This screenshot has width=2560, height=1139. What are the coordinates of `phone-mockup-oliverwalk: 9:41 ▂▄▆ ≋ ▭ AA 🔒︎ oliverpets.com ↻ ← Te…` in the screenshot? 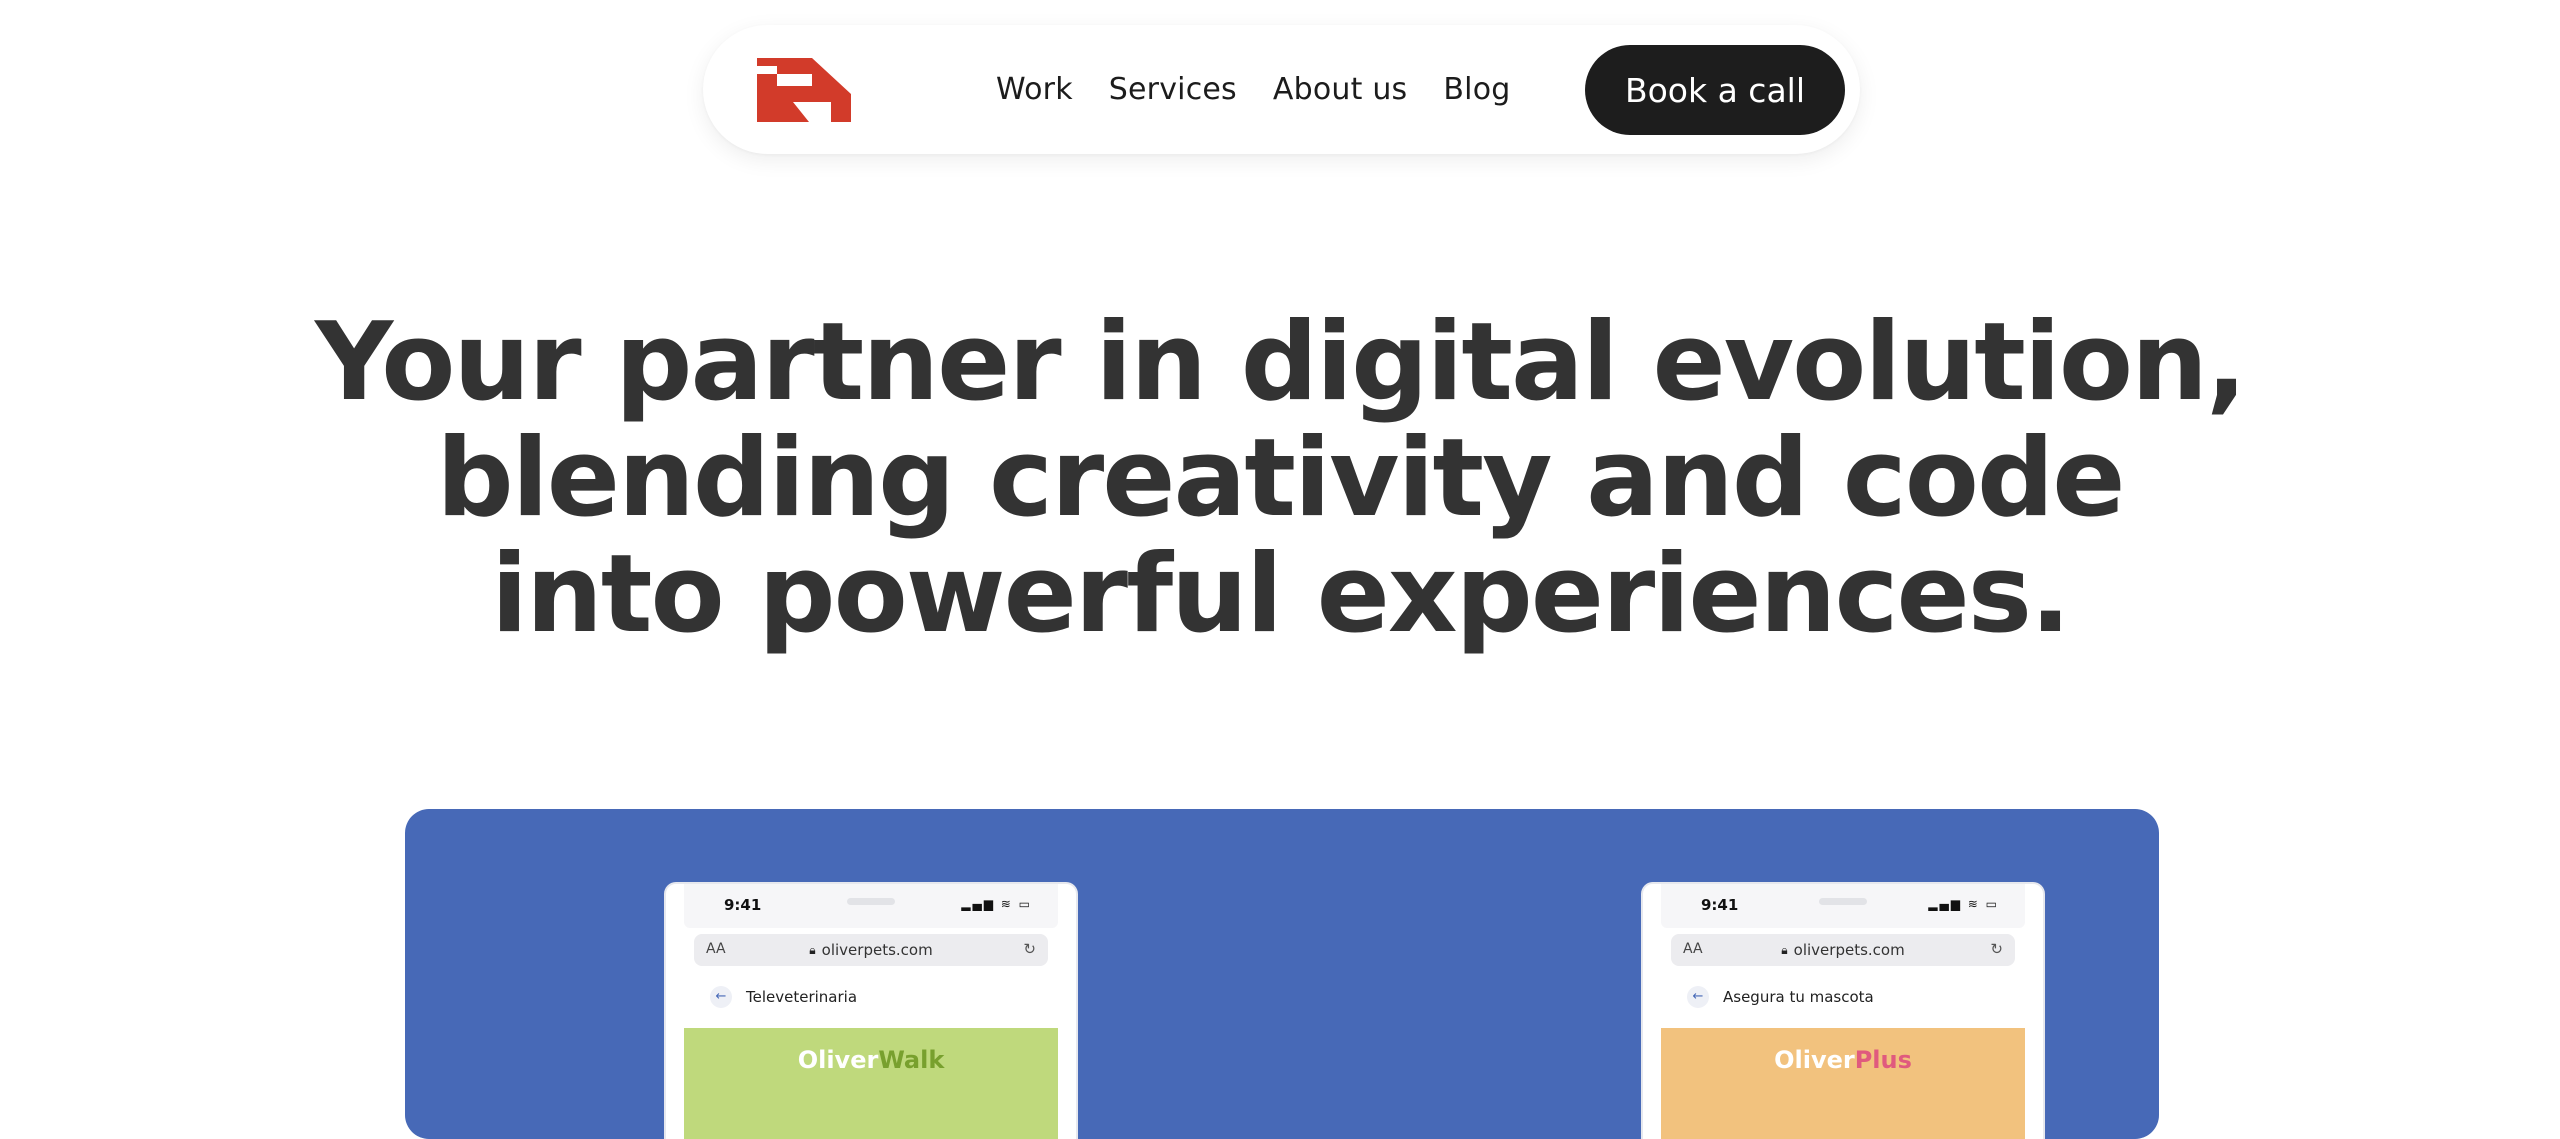 It's located at (871, 1010).